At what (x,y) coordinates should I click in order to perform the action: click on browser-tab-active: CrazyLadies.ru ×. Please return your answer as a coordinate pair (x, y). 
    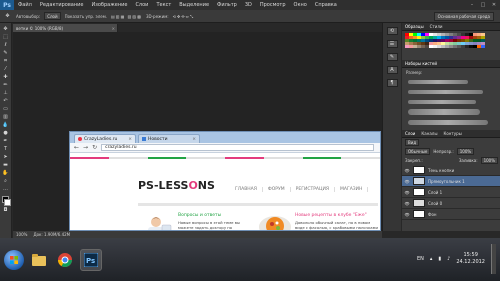
    Looking at the image, I should click on (105, 138).